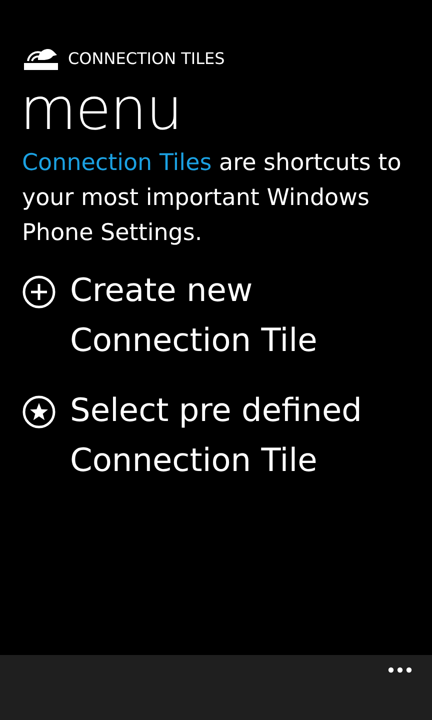 This screenshot has width=432, height=720. Describe the element at coordinates (101, 109) in the screenshot. I see `page-title: menu` at that location.